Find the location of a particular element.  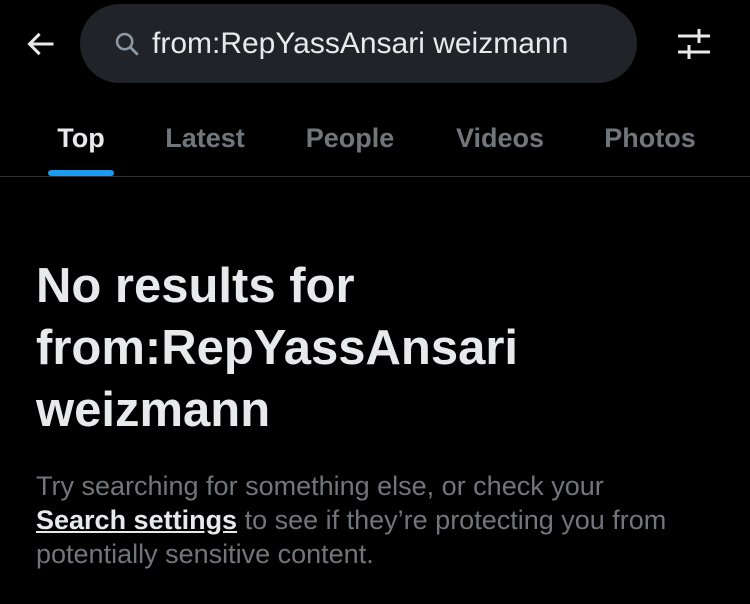

search-filter-button is located at coordinates (694, 46).